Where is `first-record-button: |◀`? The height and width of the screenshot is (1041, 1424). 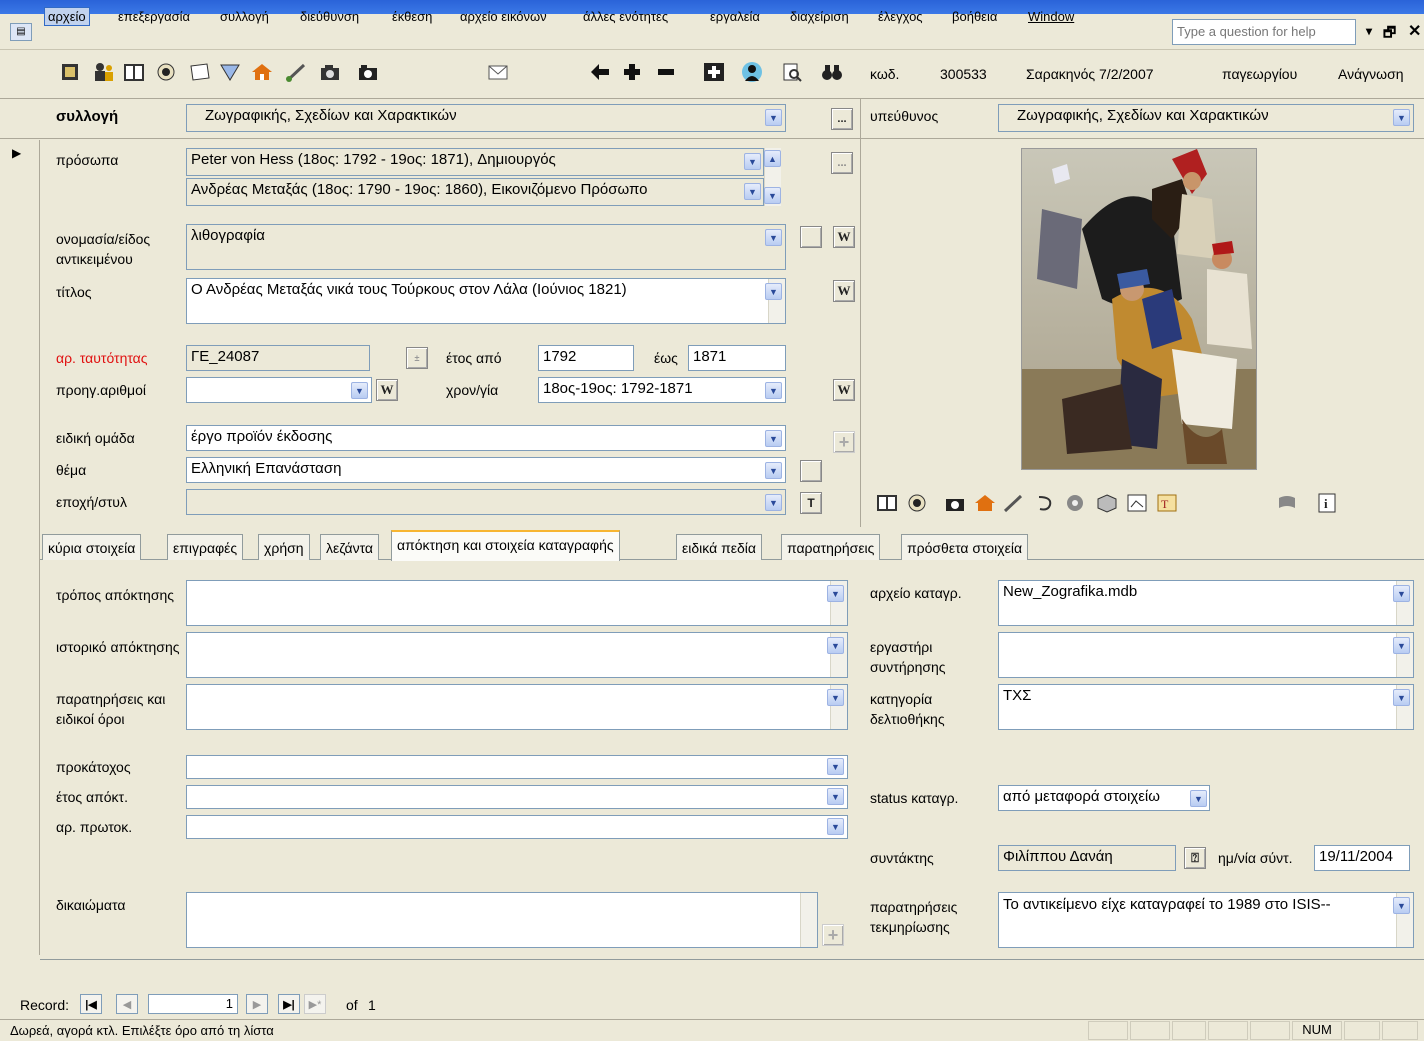 first-record-button: |◀ is located at coordinates (91, 1004).